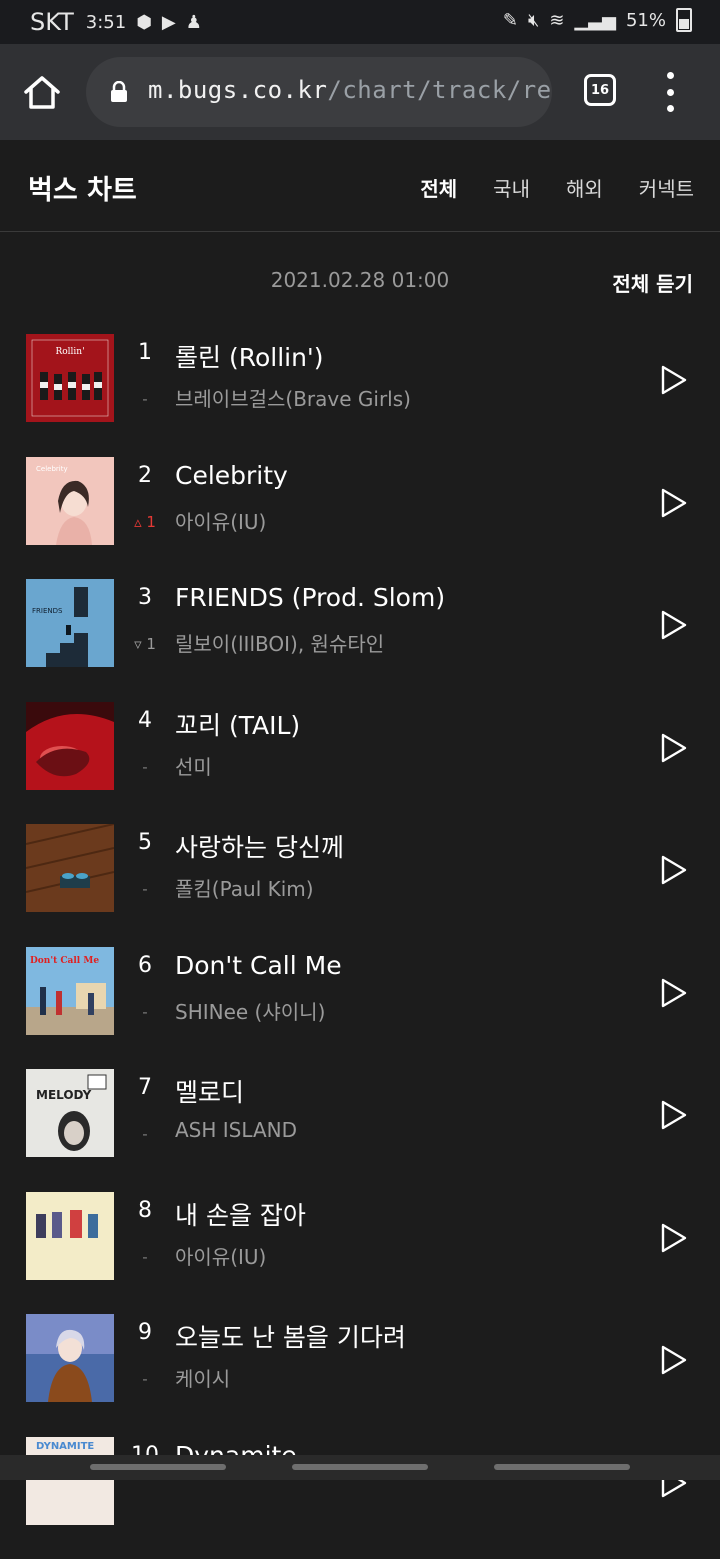  I want to click on track-rank: 2, so click(145, 475).